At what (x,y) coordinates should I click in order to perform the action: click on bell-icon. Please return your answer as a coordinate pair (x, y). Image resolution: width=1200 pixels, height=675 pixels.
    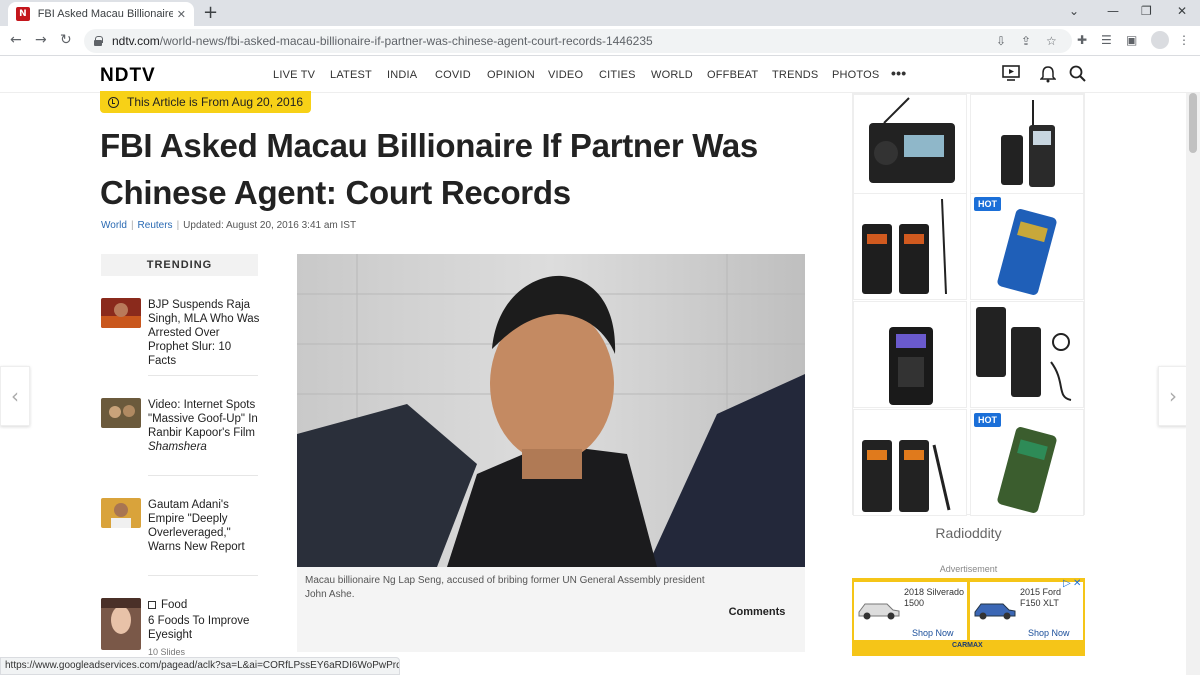
    Looking at the image, I should click on (1048, 76).